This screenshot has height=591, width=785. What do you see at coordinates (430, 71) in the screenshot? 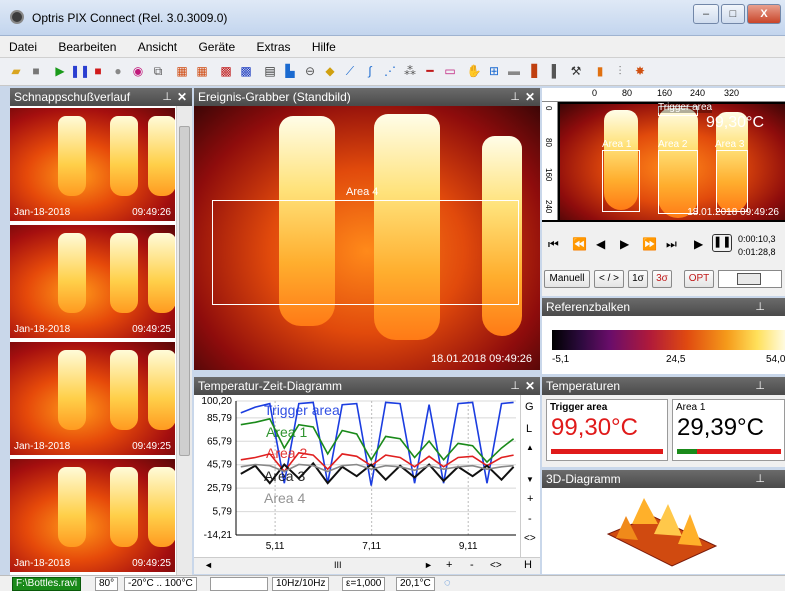
I see `dash-icon: ━` at bounding box center [430, 71].